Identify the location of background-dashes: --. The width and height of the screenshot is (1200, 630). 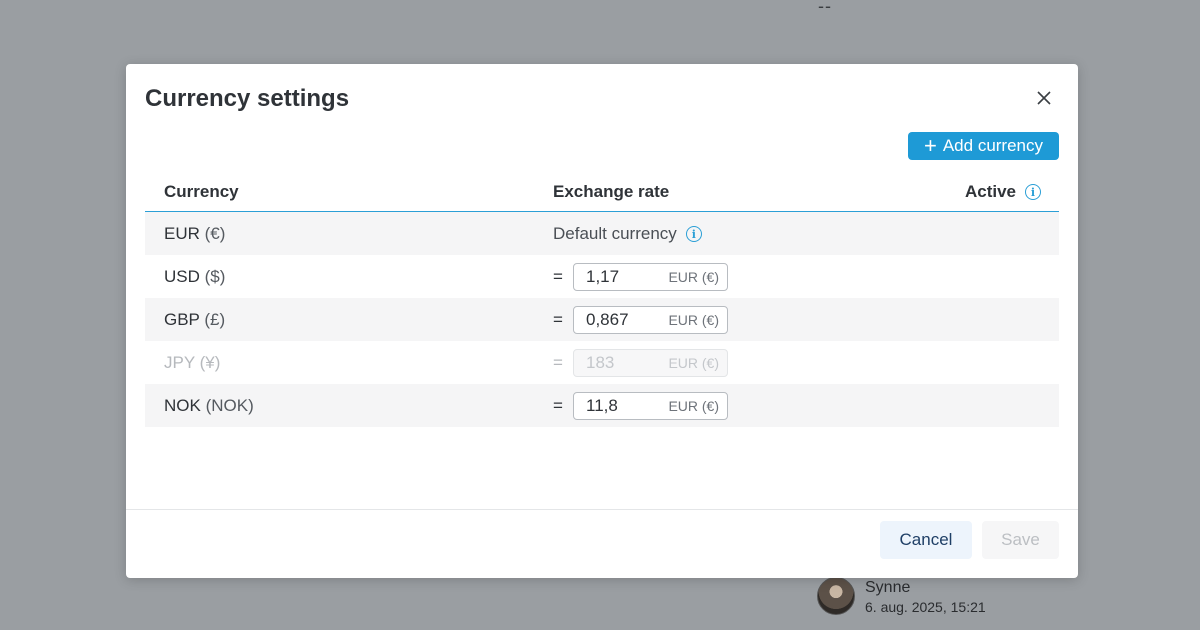
(825, 8).